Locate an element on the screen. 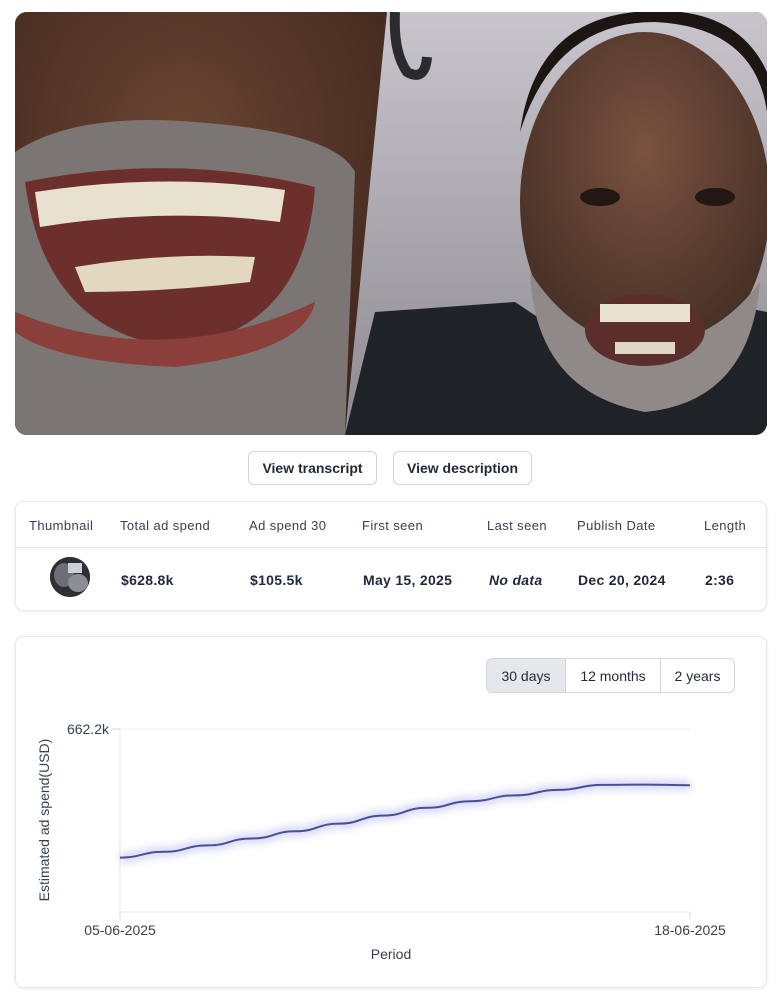  last-seen-value: No data is located at coordinates (516, 580).